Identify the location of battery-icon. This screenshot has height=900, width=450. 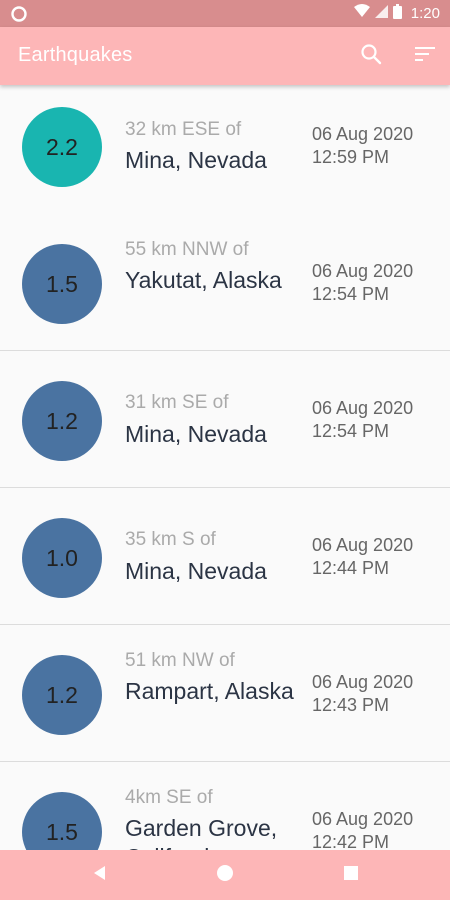
(397, 13).